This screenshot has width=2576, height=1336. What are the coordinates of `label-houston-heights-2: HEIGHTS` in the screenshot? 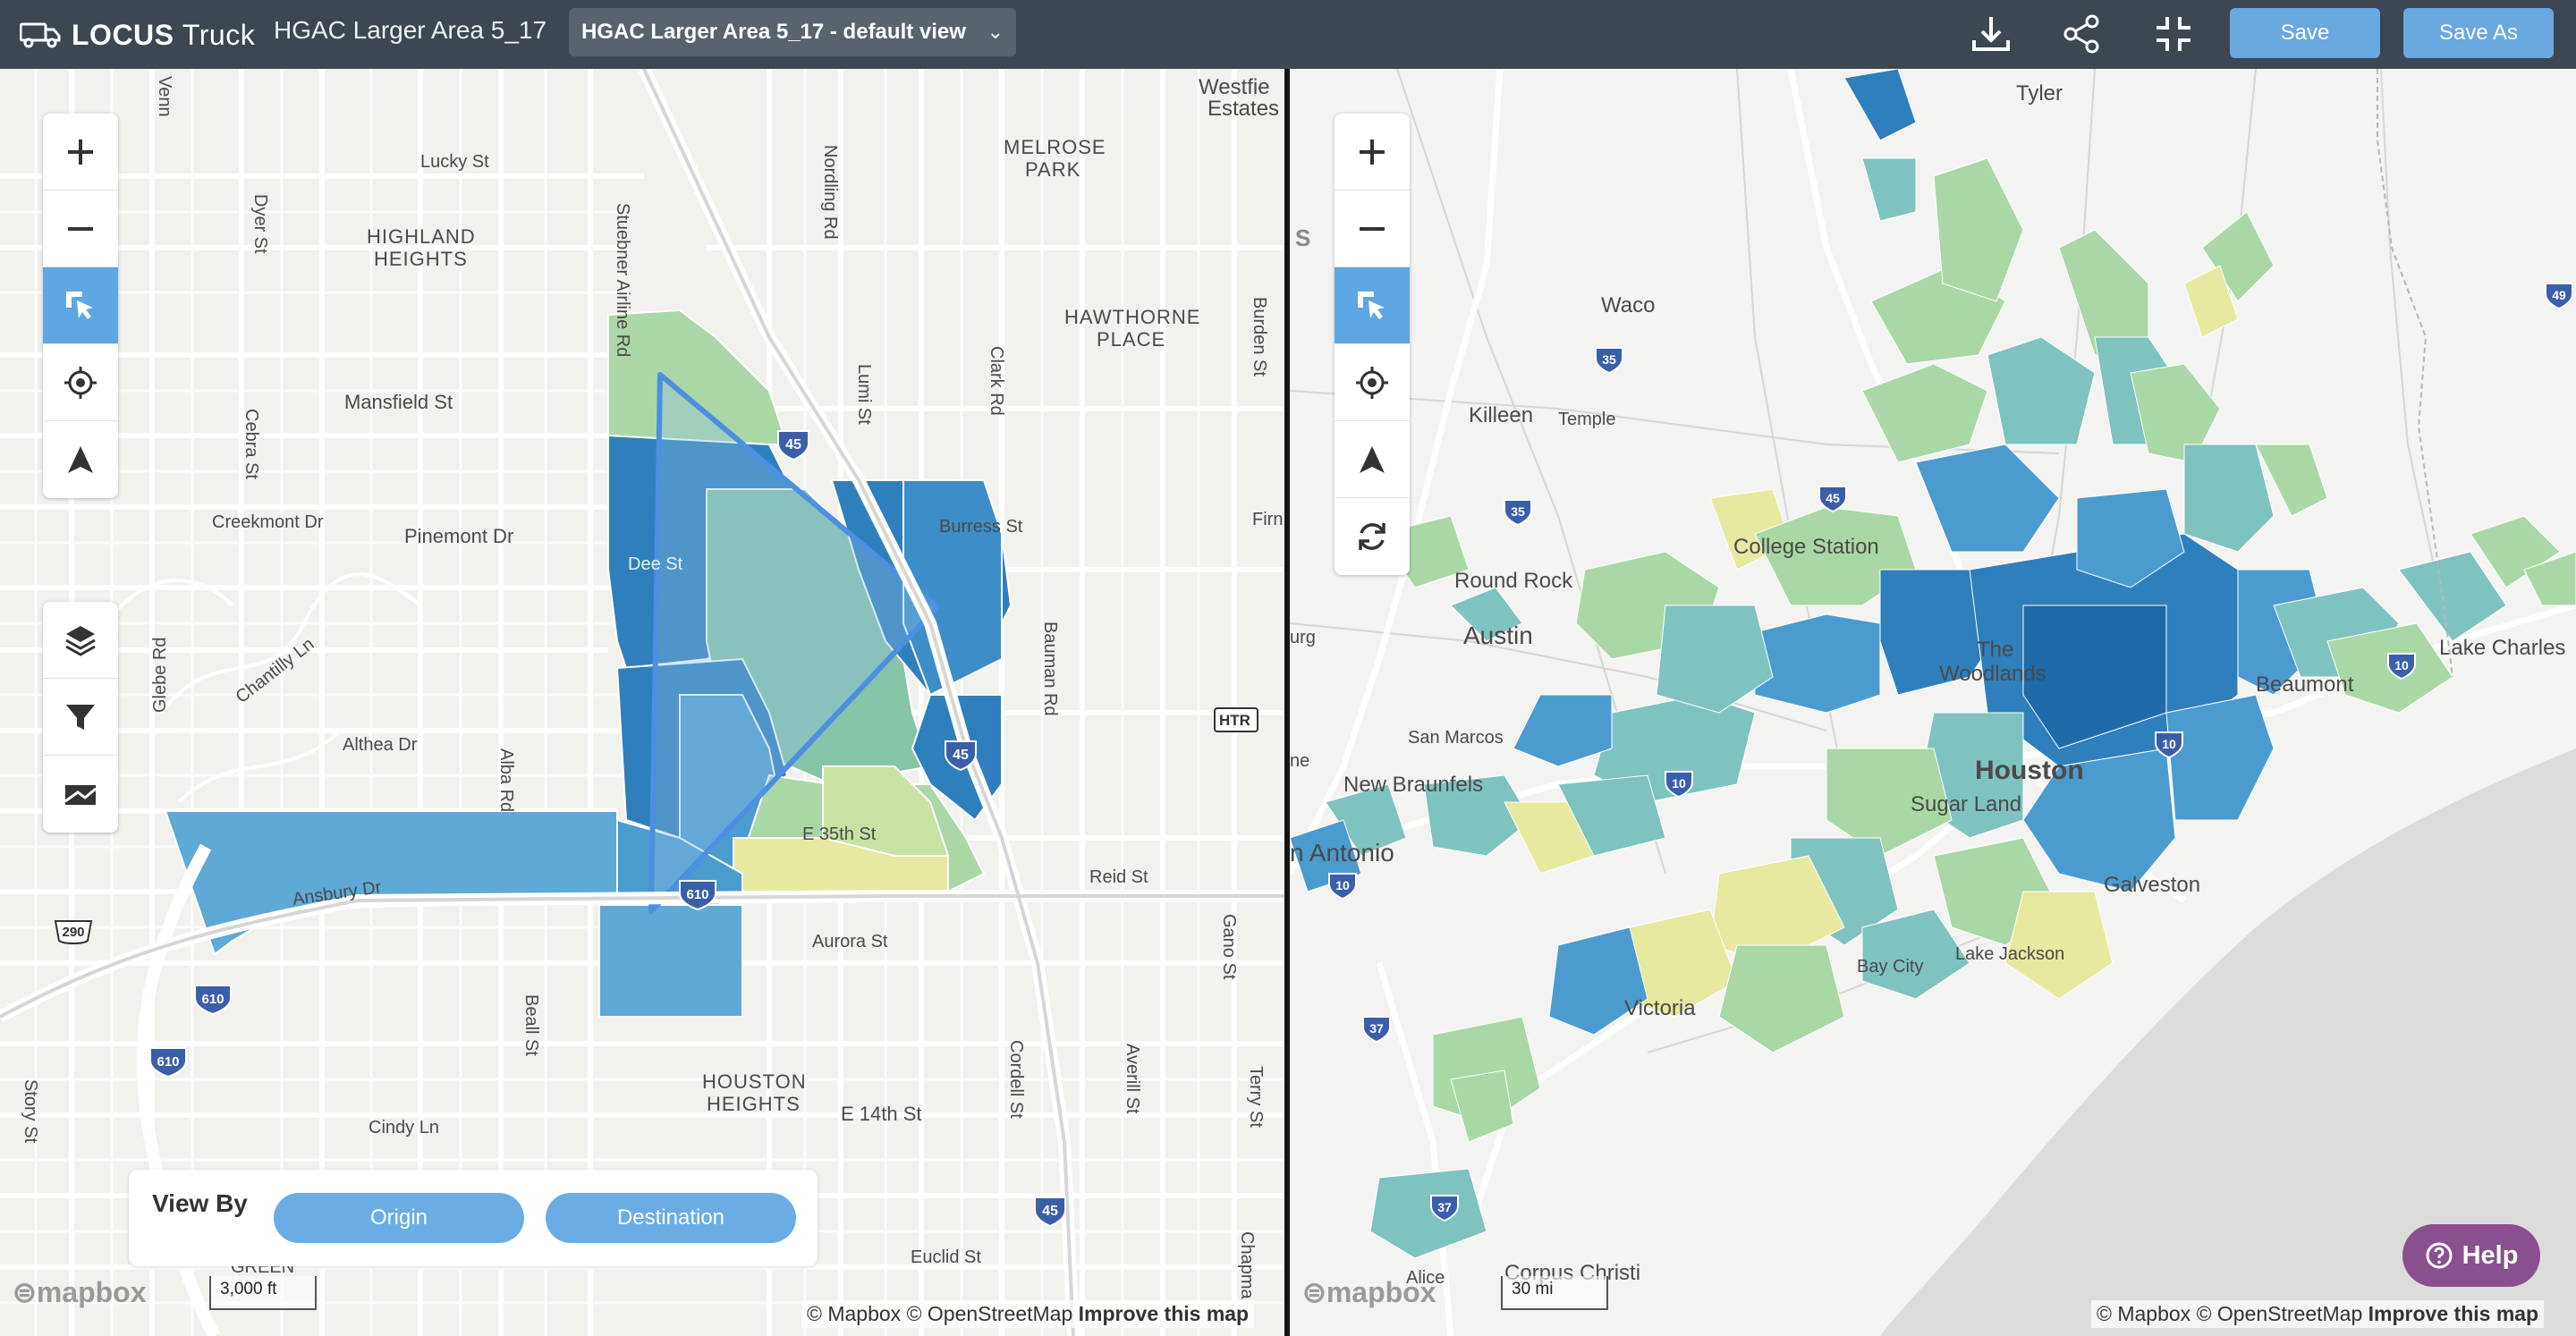 It's located at (754, 1104).